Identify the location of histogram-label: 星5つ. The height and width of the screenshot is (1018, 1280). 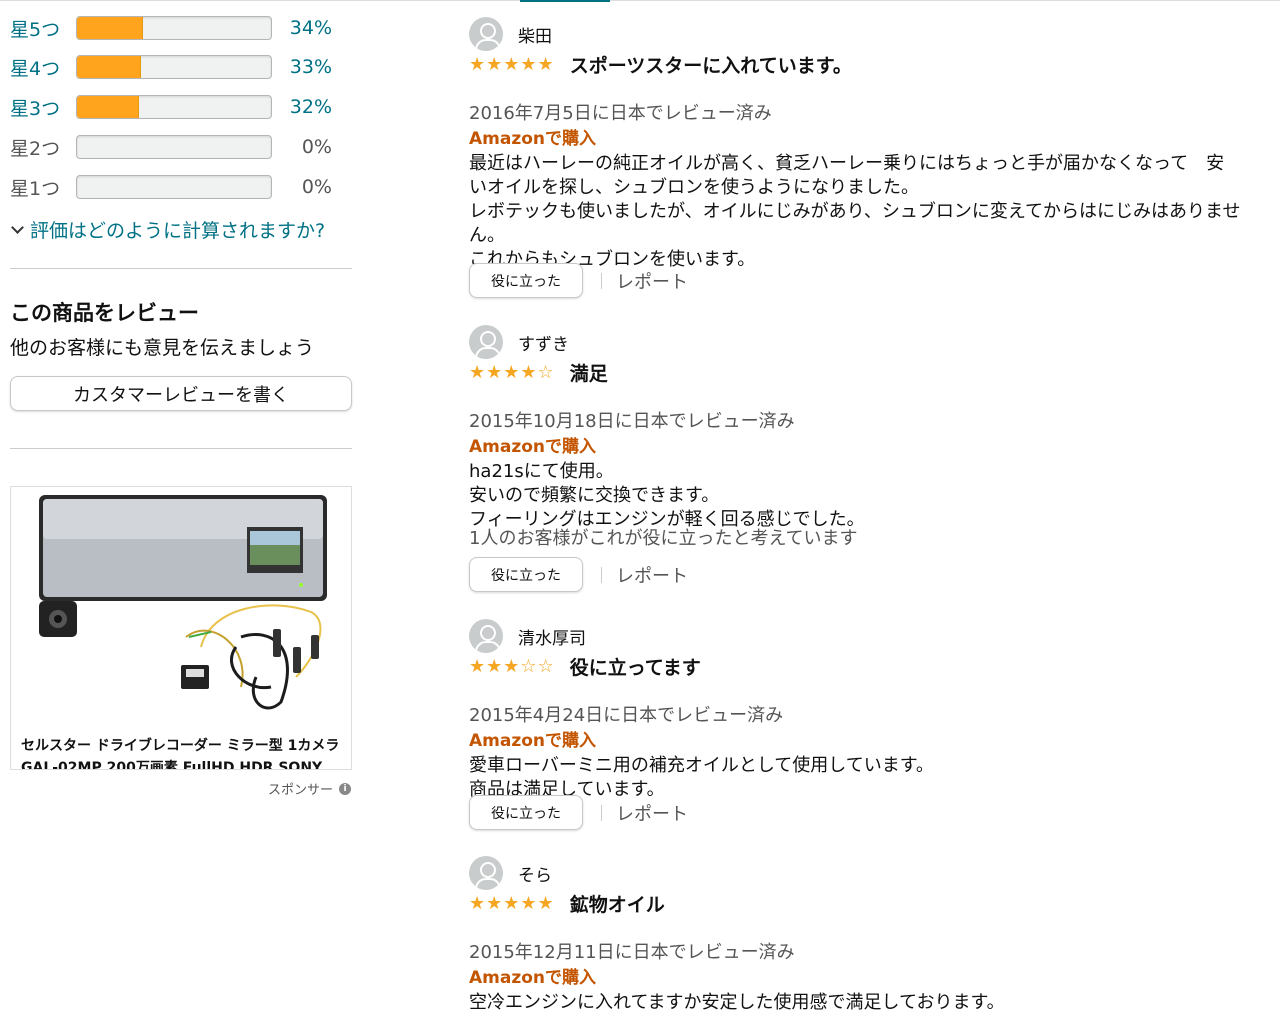
(43, 28).